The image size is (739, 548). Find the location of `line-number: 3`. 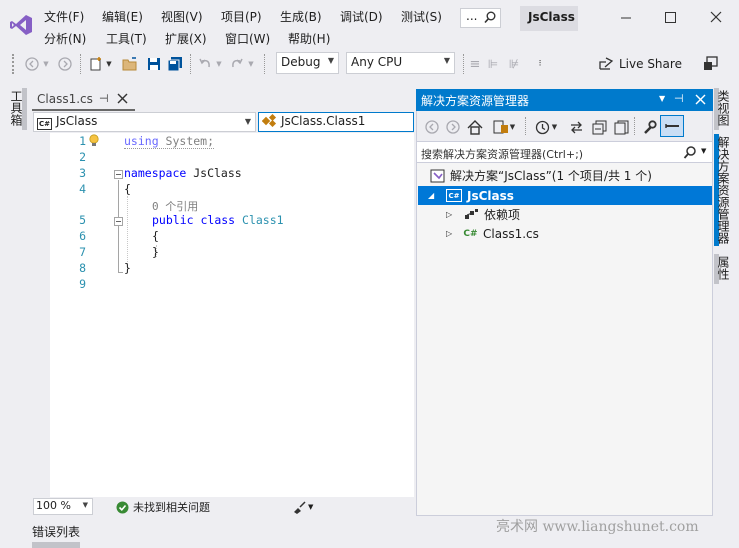

line-number: 3 is located at coordinates (82, 173).